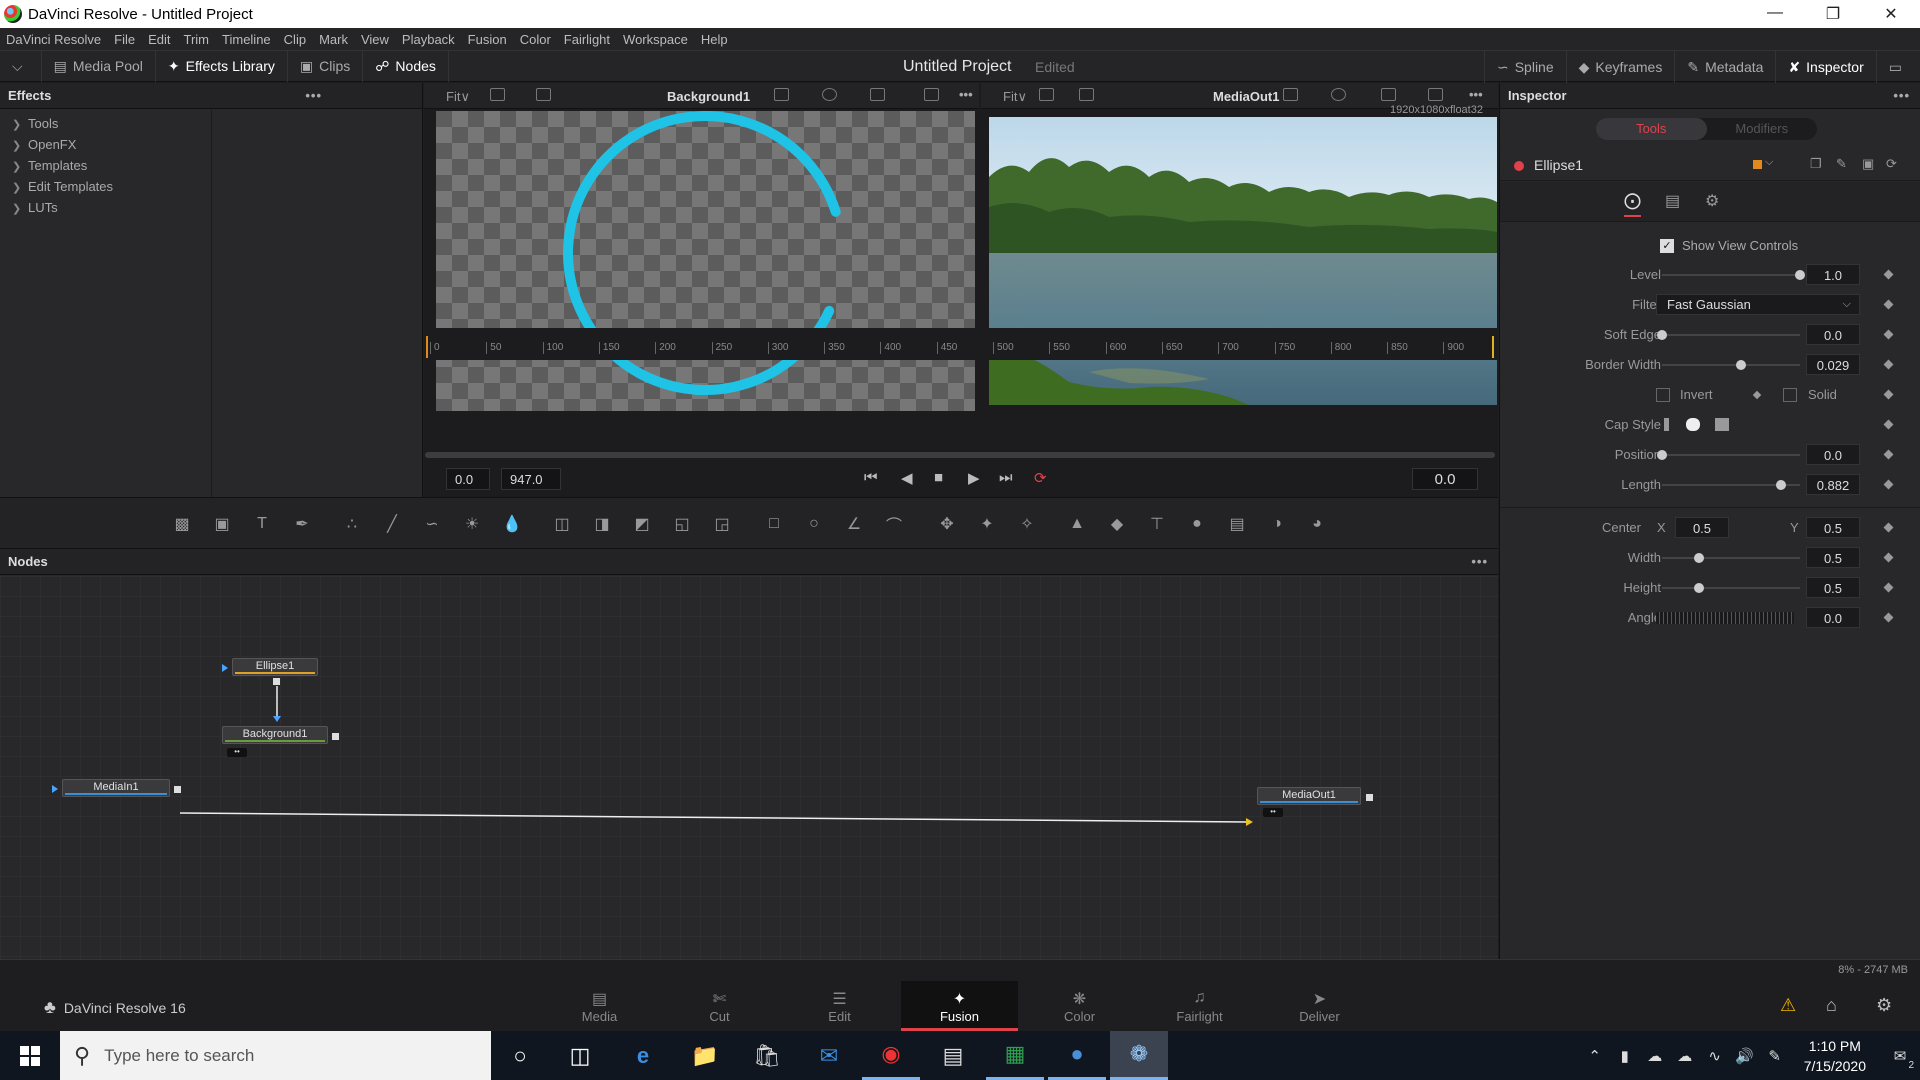 The image size is (1920, 1080). What do you see at coordinates (1769, 162) in the screenshot?
I see `chevron-down-icon: ⌵` at bounding box center [1769, 162].